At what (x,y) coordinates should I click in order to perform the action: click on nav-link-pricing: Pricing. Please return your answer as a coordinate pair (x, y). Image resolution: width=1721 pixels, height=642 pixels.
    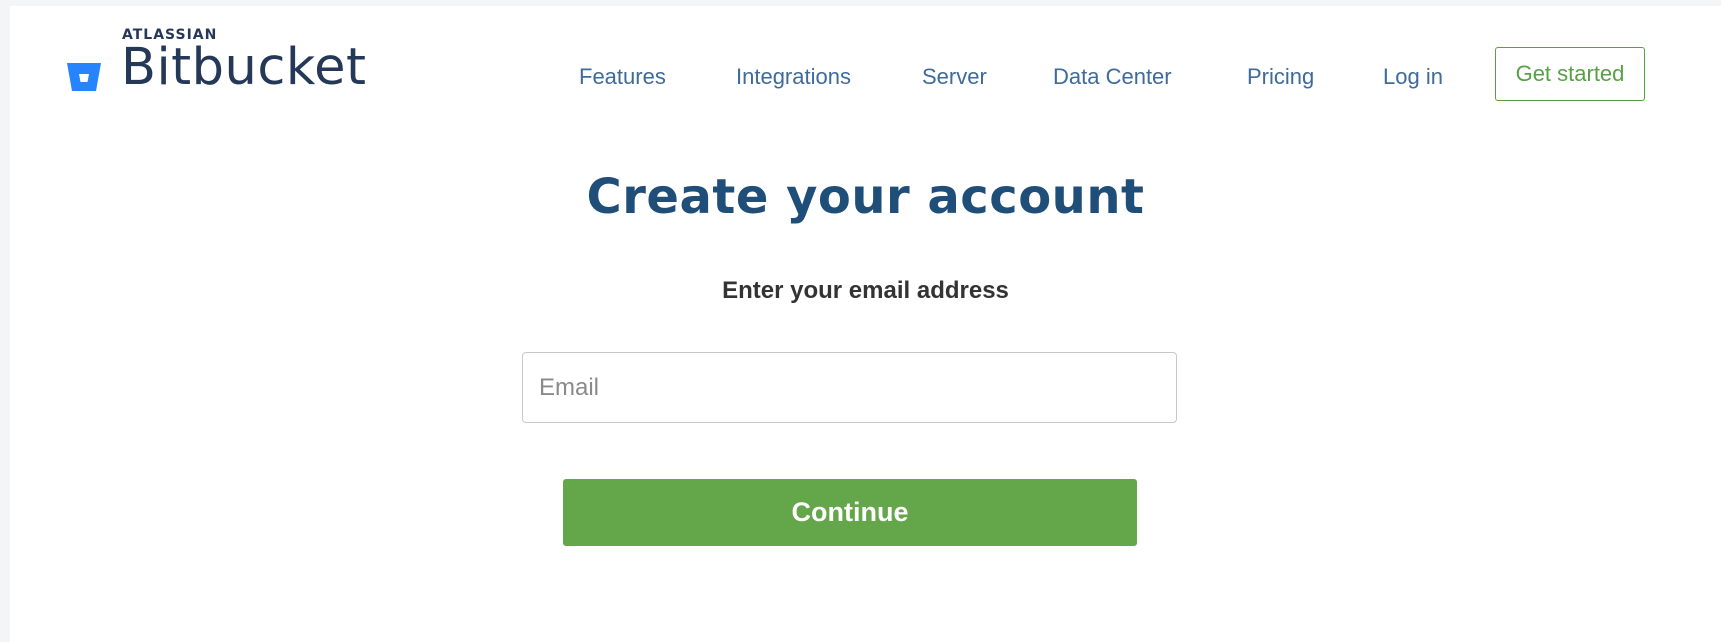
    Looking at the image, I should click on (1280, 77).